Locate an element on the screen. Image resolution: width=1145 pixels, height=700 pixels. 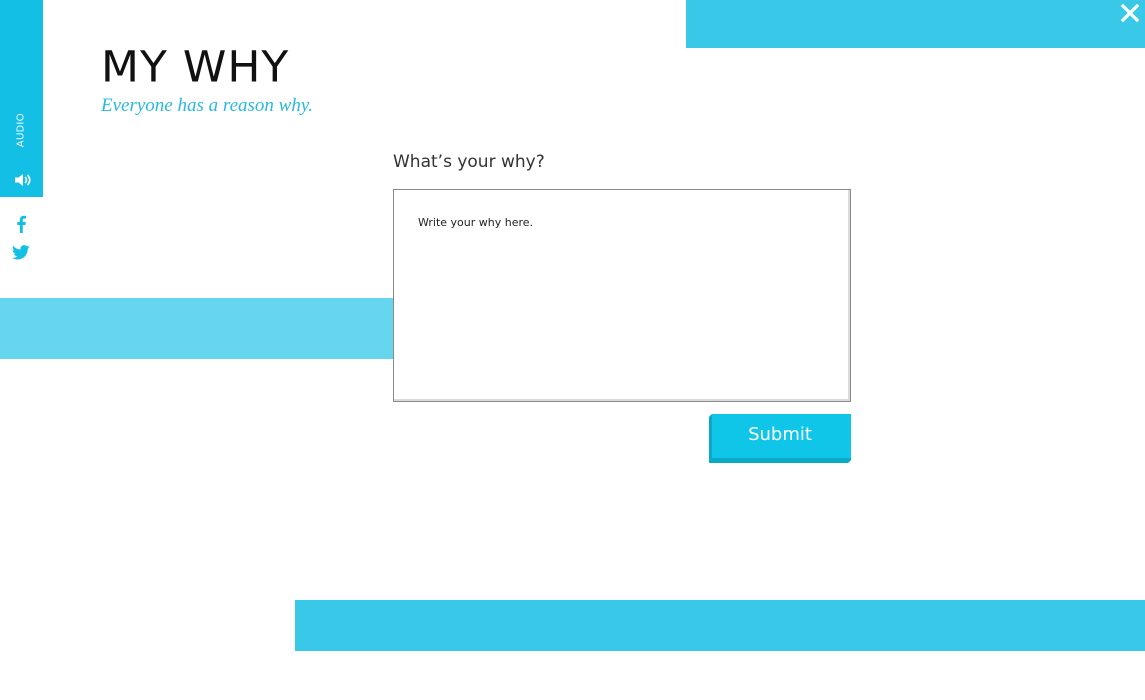
speaker-icon is located at coordinates (23, 180).